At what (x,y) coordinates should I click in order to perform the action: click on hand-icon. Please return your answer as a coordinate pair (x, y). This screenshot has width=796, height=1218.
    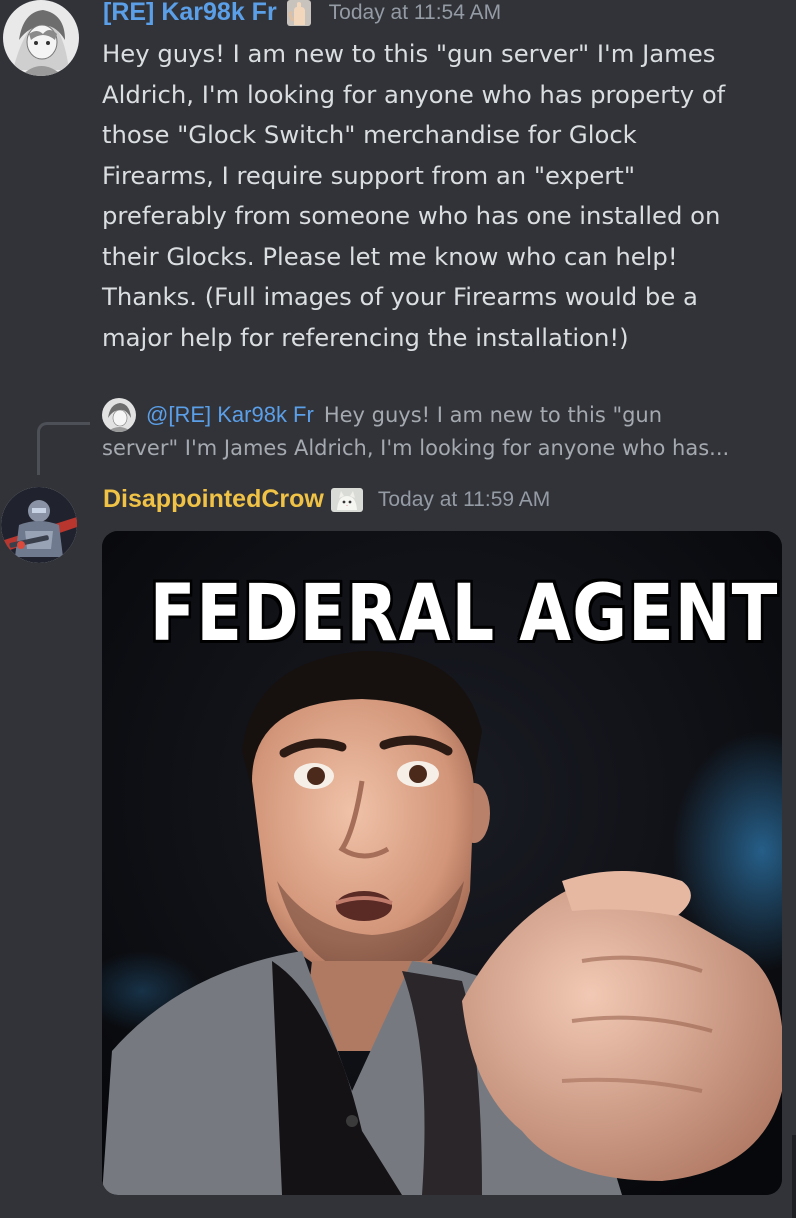
    Looking at the image, I should click on (299, 13).